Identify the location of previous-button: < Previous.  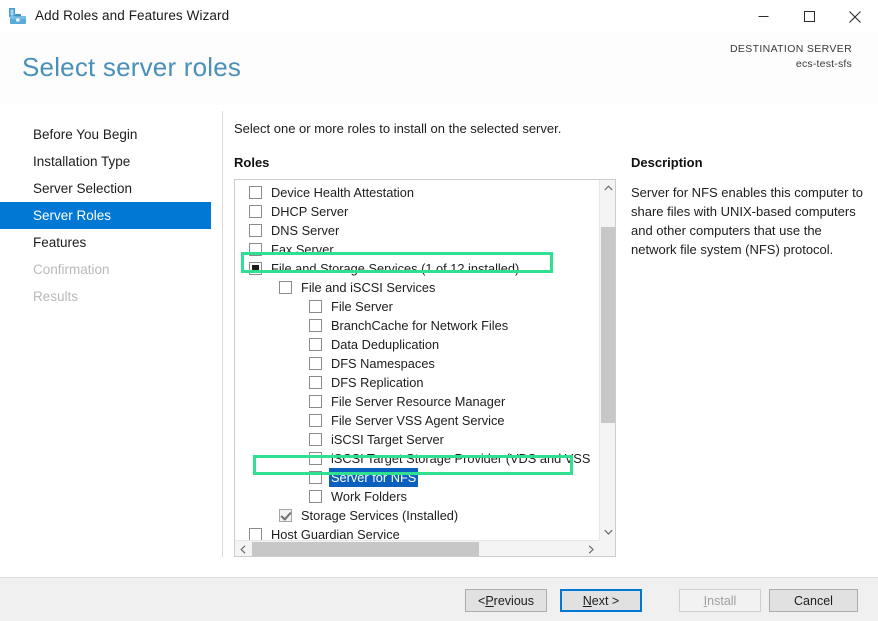
(506, 600).